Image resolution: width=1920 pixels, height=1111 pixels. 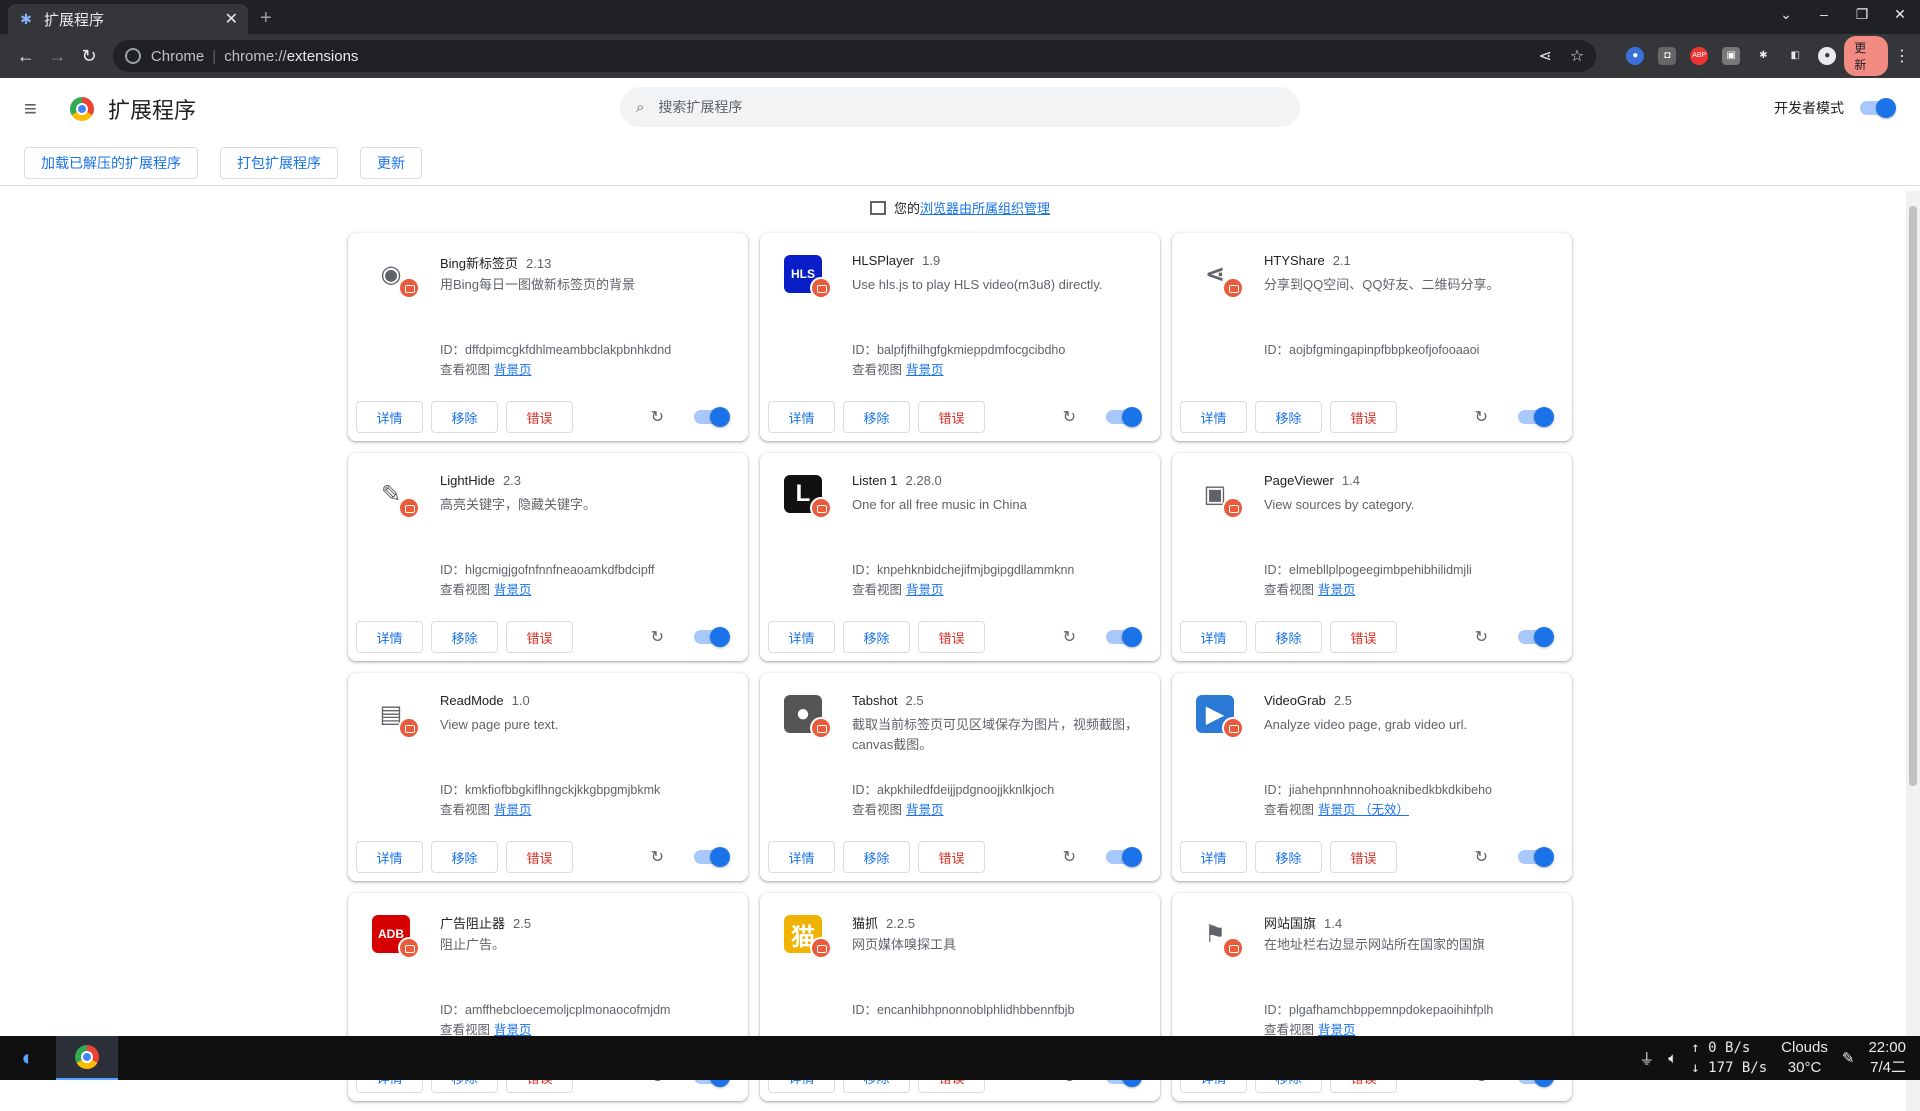 What do you see at coordinates (1887, 1058) in the screenshot?
I see `clock: 22:00 7/4二` at bounding box center [1887, 1058].